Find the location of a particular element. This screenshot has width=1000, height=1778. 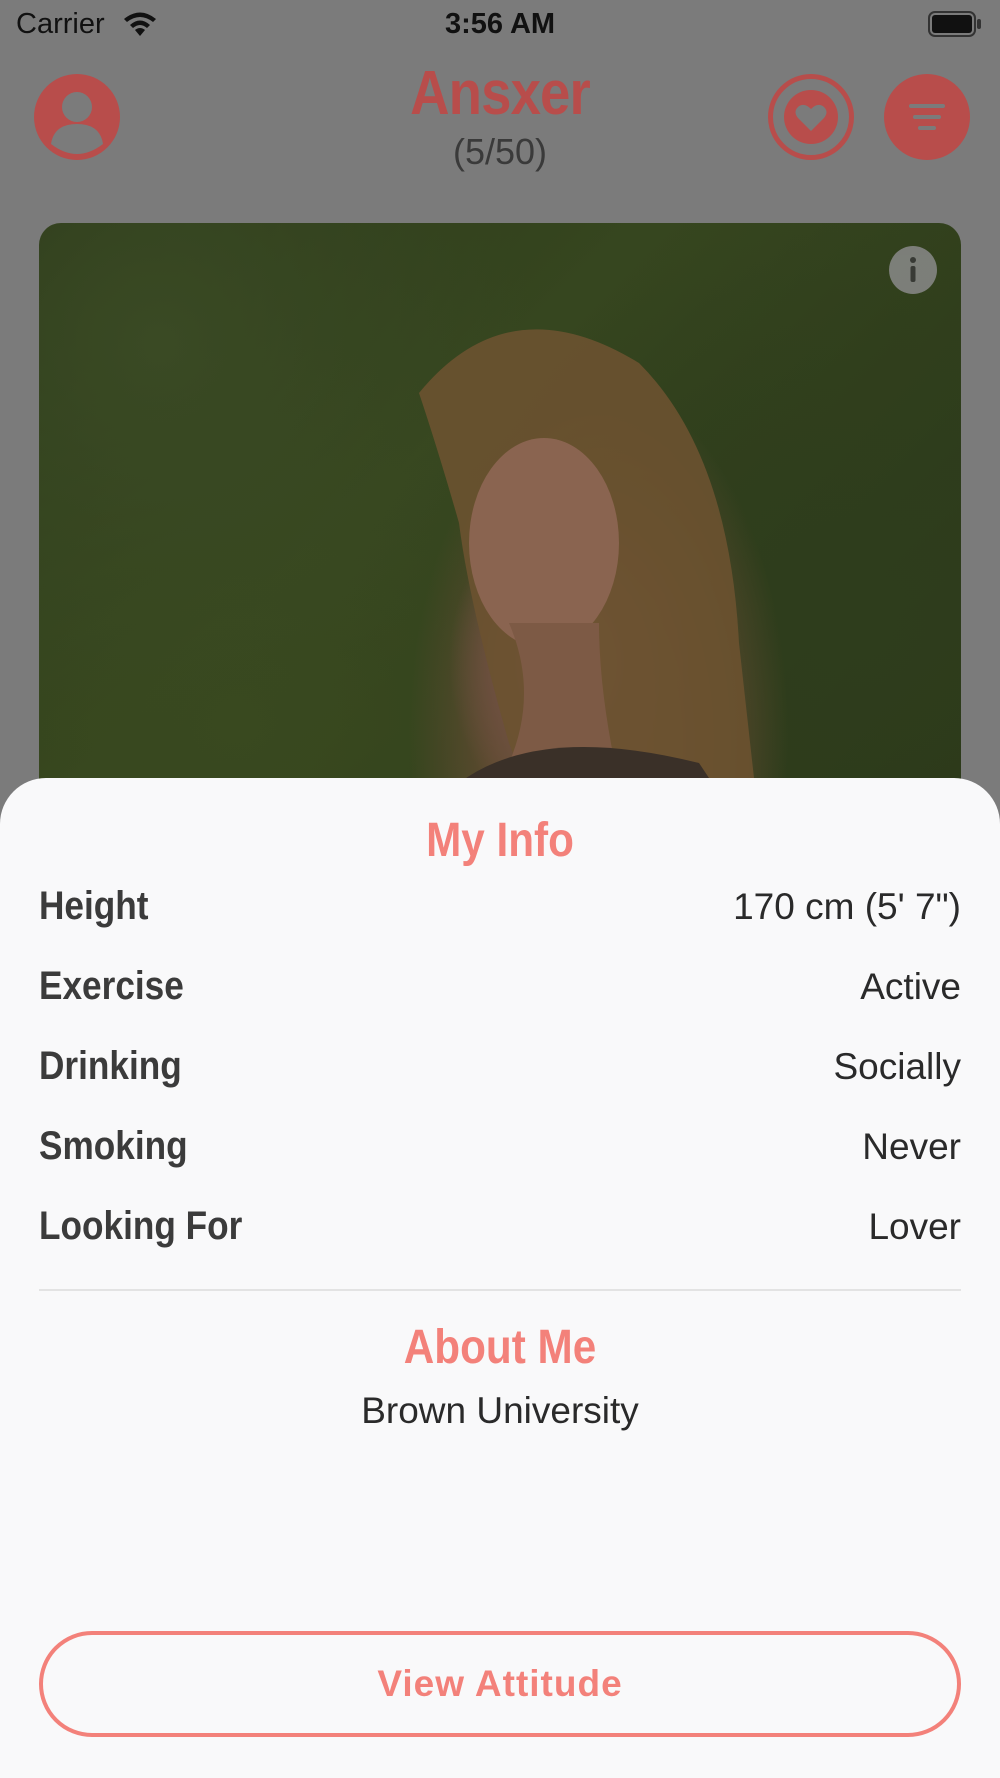

info-button is located at coordinates (913, 270).